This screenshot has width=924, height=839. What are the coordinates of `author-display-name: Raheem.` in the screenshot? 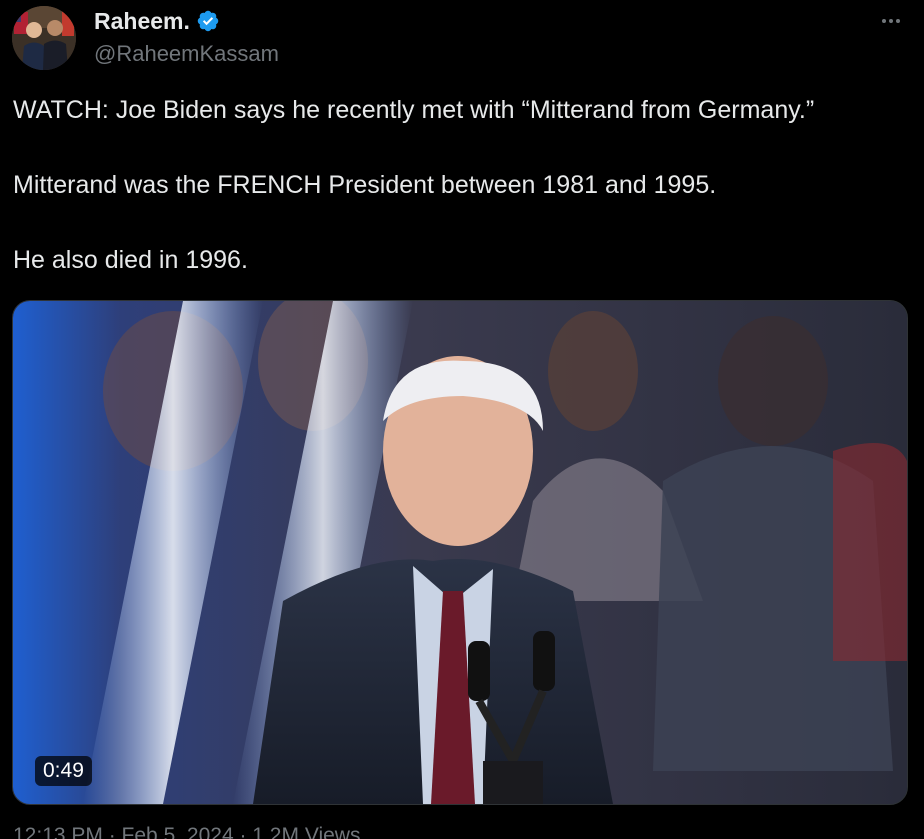 It's located at (142, 21).